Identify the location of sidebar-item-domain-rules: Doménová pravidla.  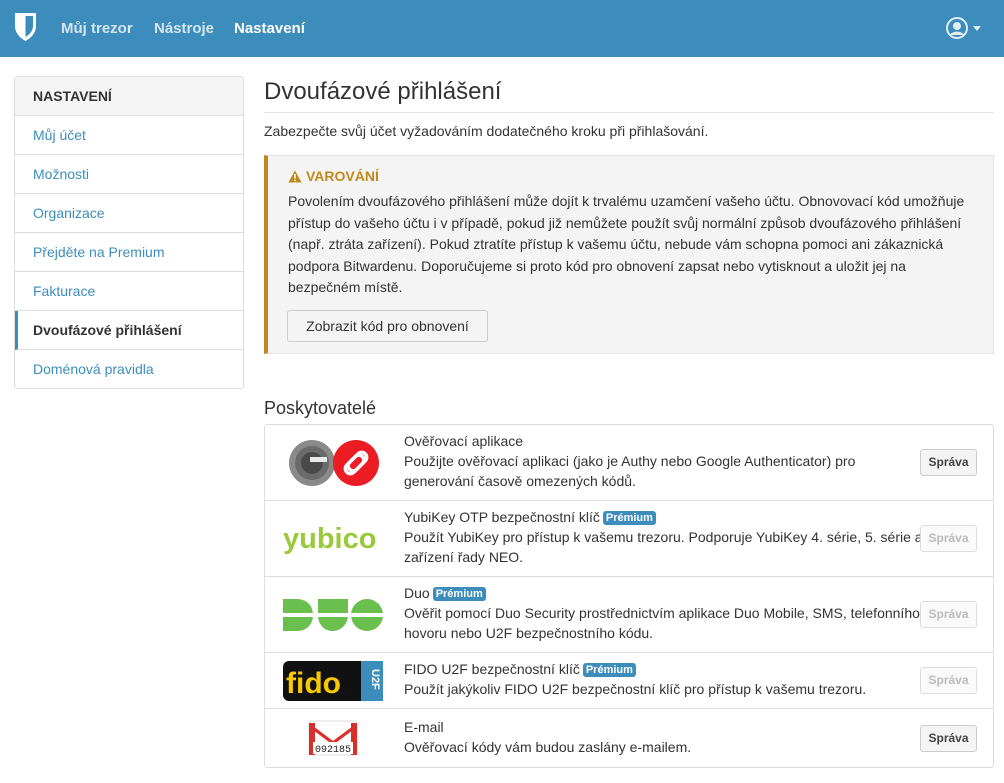
(129, 369).